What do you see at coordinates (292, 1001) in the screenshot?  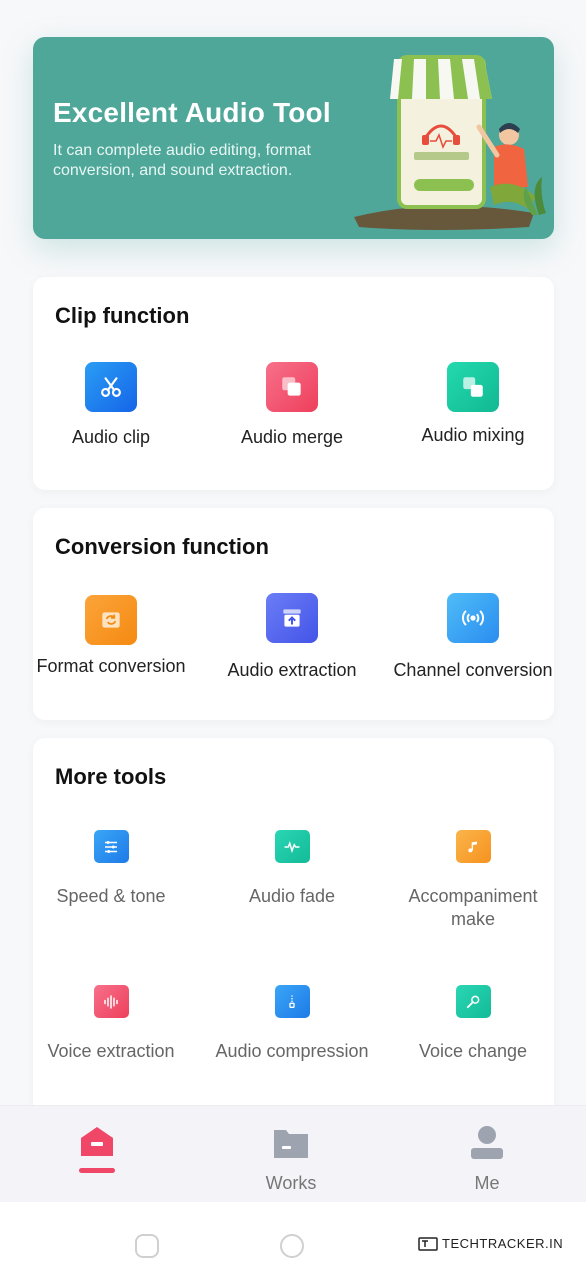 I see `zip-icon` at bounding box center [292, 1001].